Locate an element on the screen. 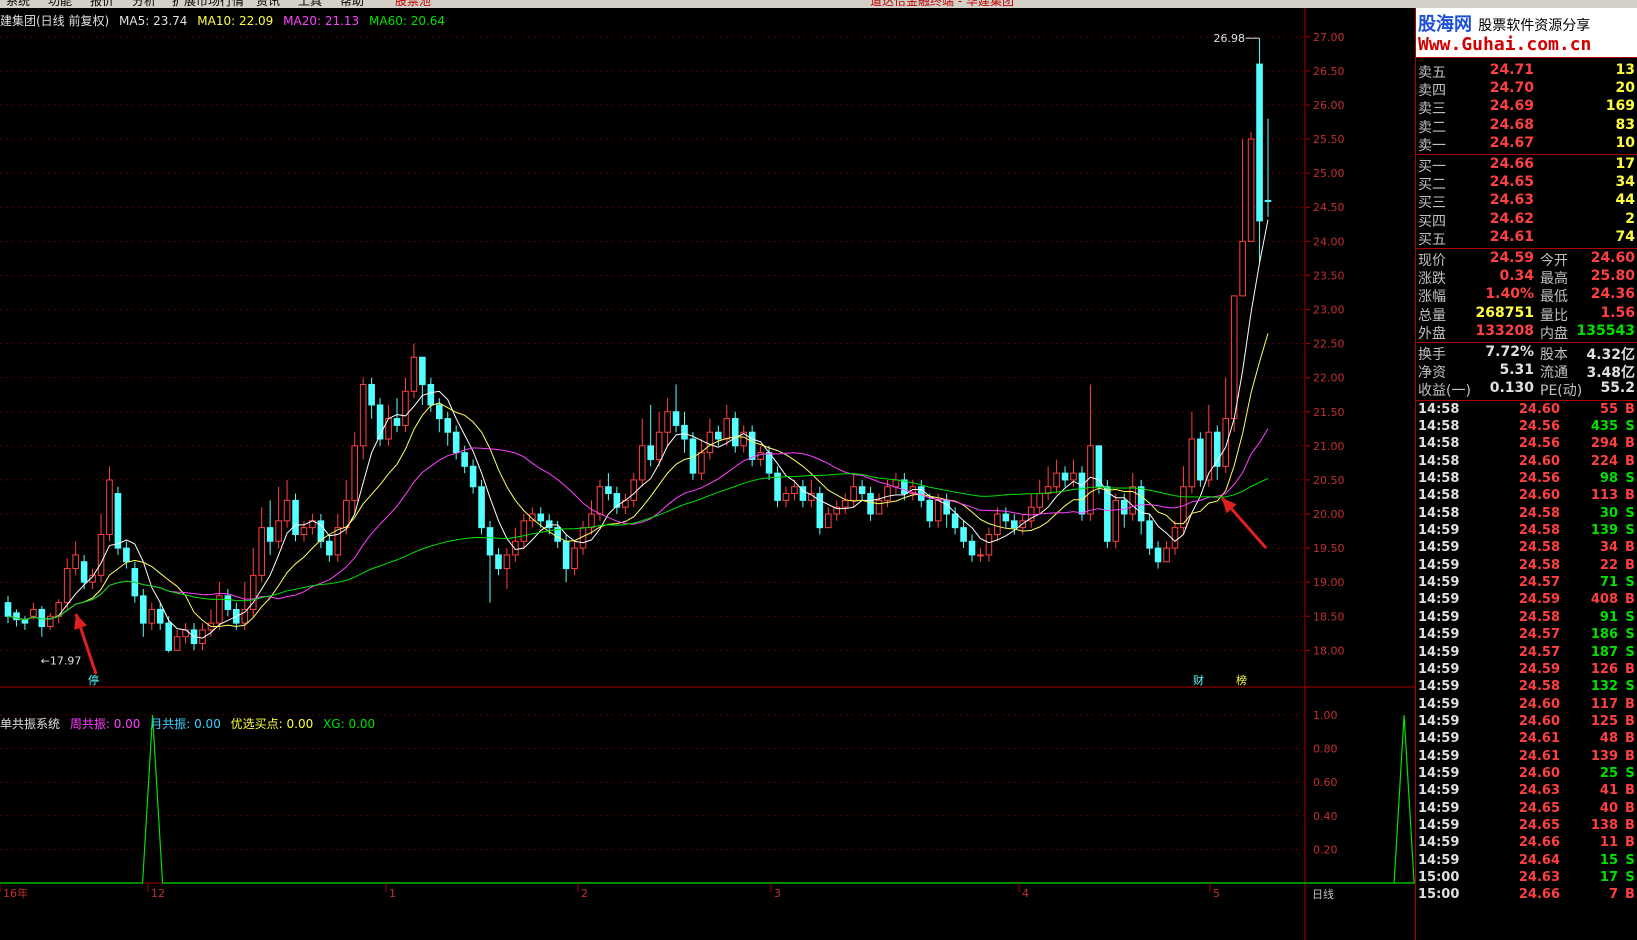 The width and height of the screenshot is (1637, 940). trade-row: 14:59 24.58 22 B is located at coordinates (1526, 567).